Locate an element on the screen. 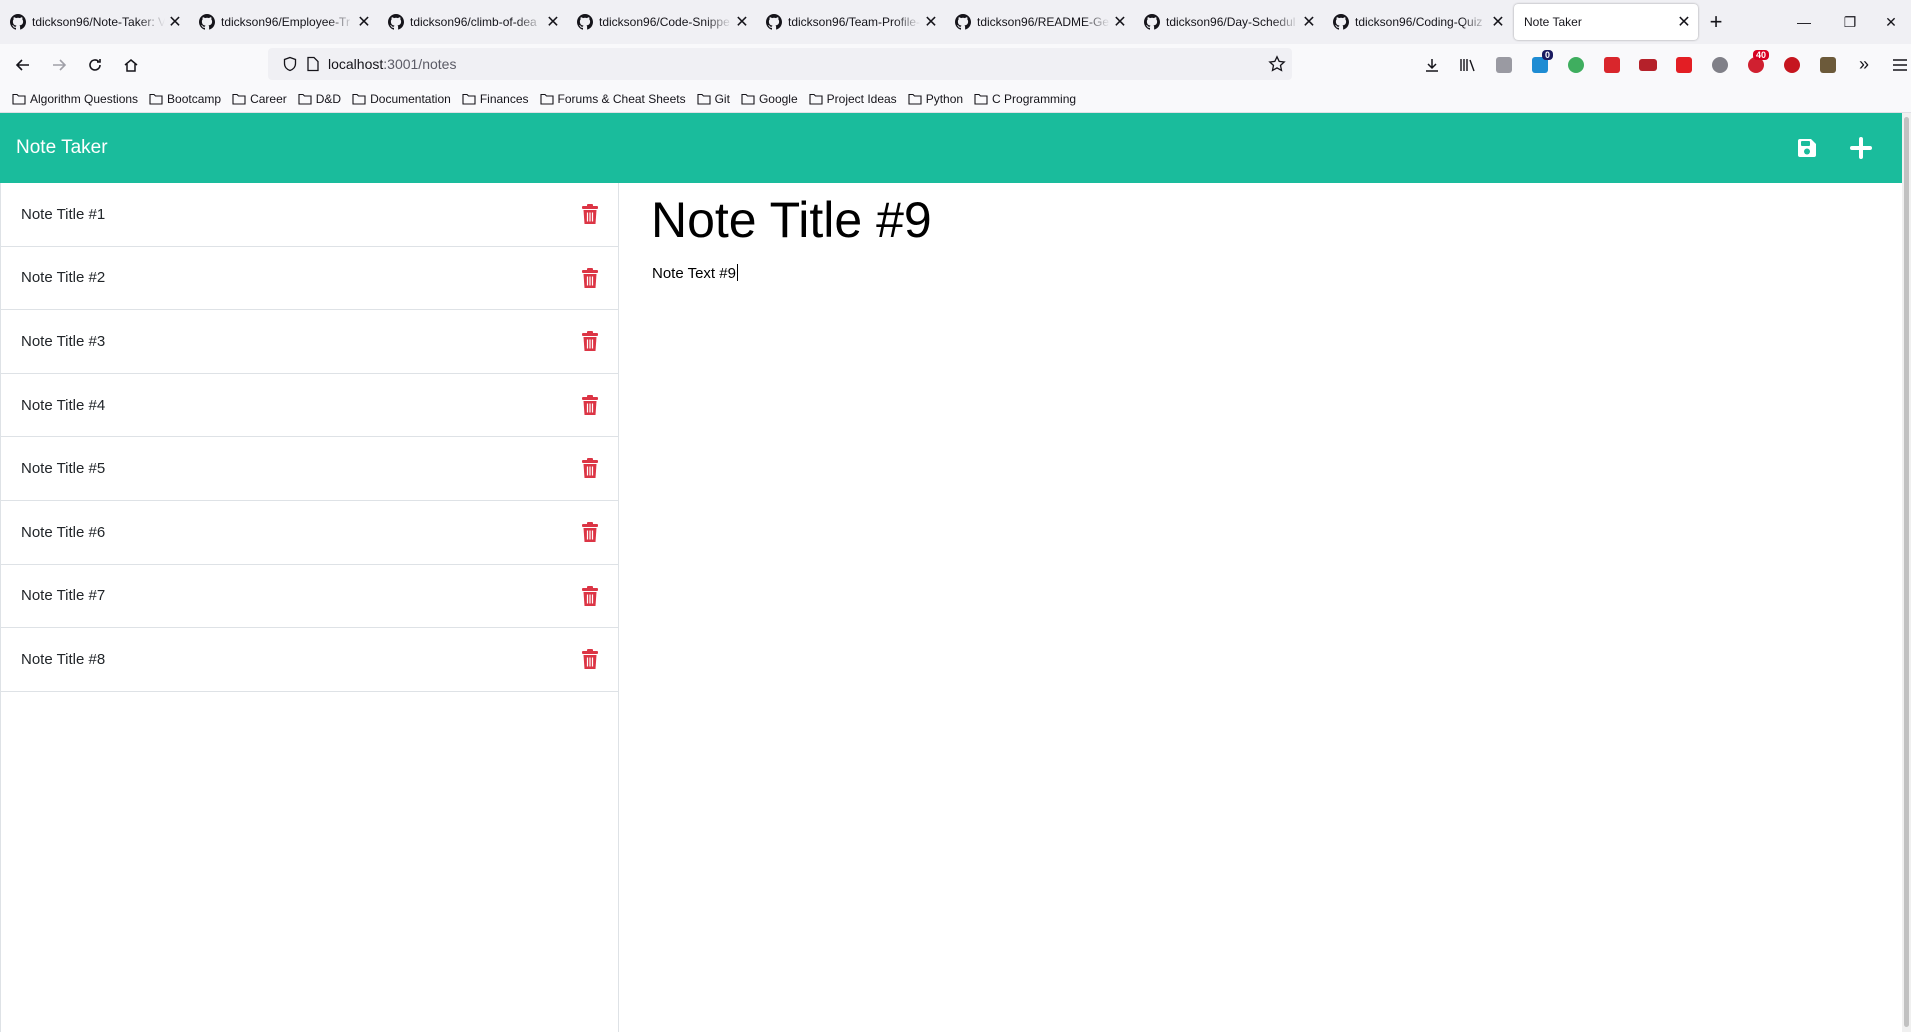 Image resolution: width=1911 pixels, height=1032 pixels. browser-tab: tdickson96/Team-Profile- ✕ is located at coordinates (850, 22).